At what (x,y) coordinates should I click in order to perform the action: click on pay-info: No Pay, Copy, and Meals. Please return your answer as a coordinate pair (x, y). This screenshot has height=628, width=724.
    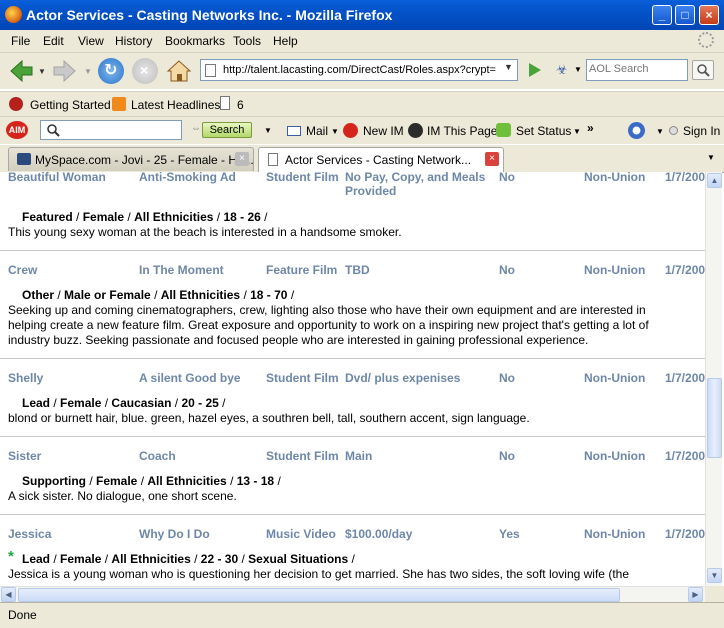
    Looking at the image, I should click on (415, 178).